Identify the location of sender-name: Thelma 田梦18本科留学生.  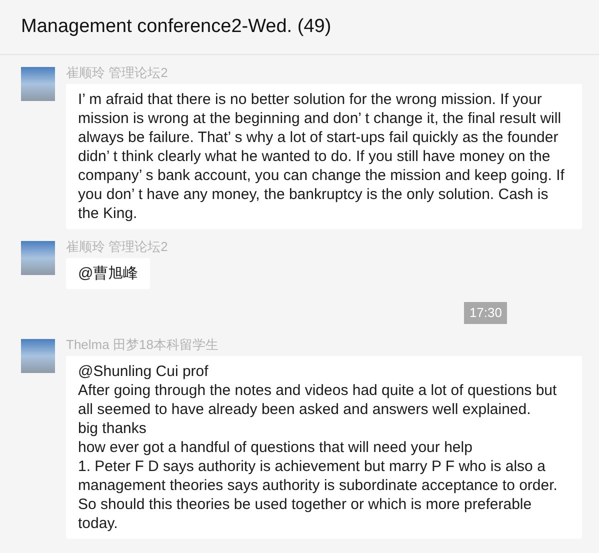
(142, 344).